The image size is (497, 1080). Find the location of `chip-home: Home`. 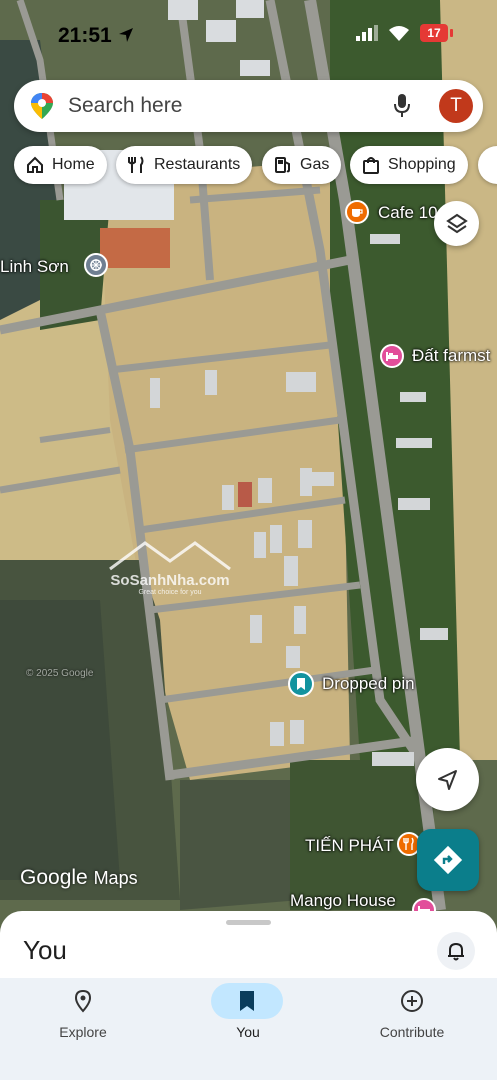

chip-home: Home is located at coordinates (60, 165).